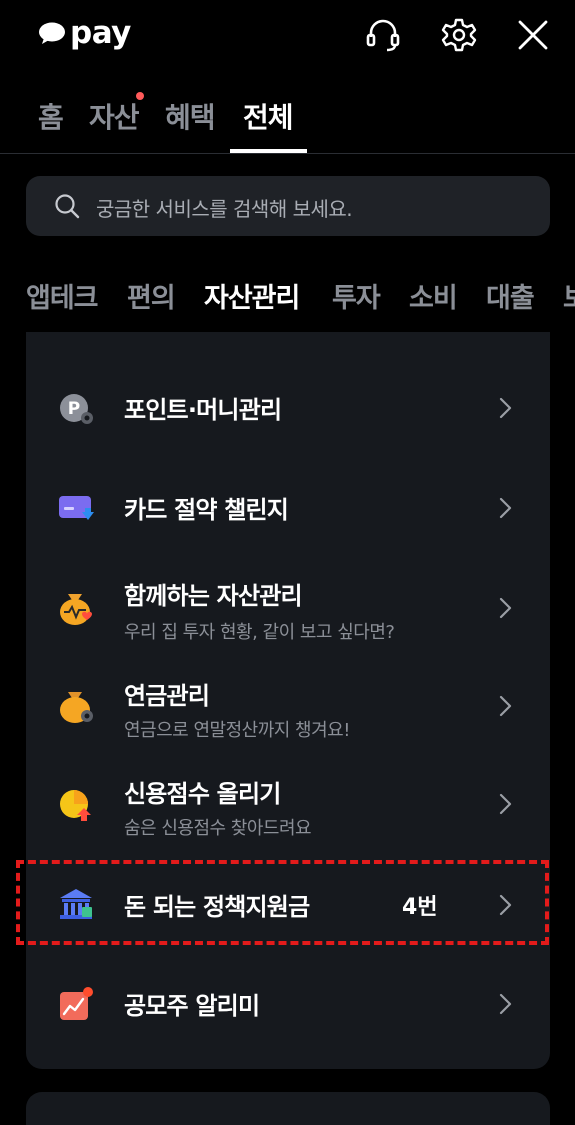 The width and height of the screenshot is (575, 1125). Describe the element at coordinates (213, 596) in the screenshot. I see `service-title: 함께하는 자산관리` at that location.